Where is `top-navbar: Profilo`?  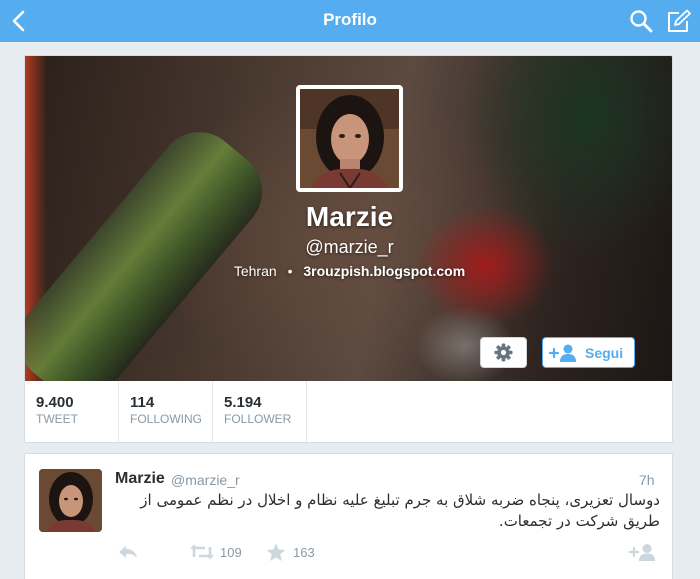 top-navbar: Profilo is located at coordinates (350, 21).